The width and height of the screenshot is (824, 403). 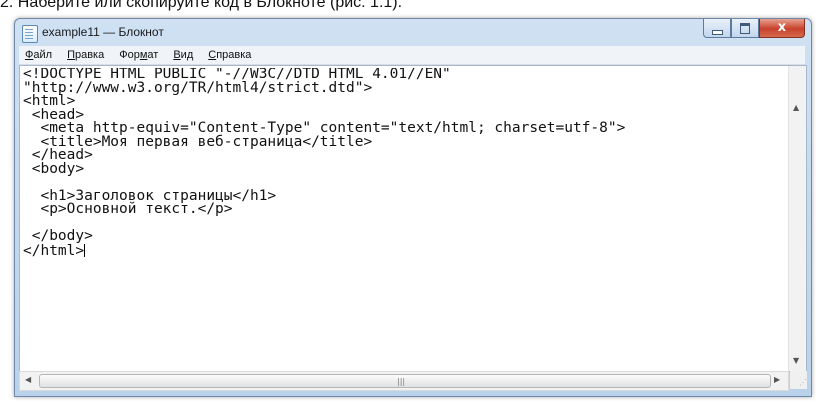 What do you see at coordinates (229, 55) in the screenshot?
I see `menu-help: Справка` at bounding box center [229, 55].